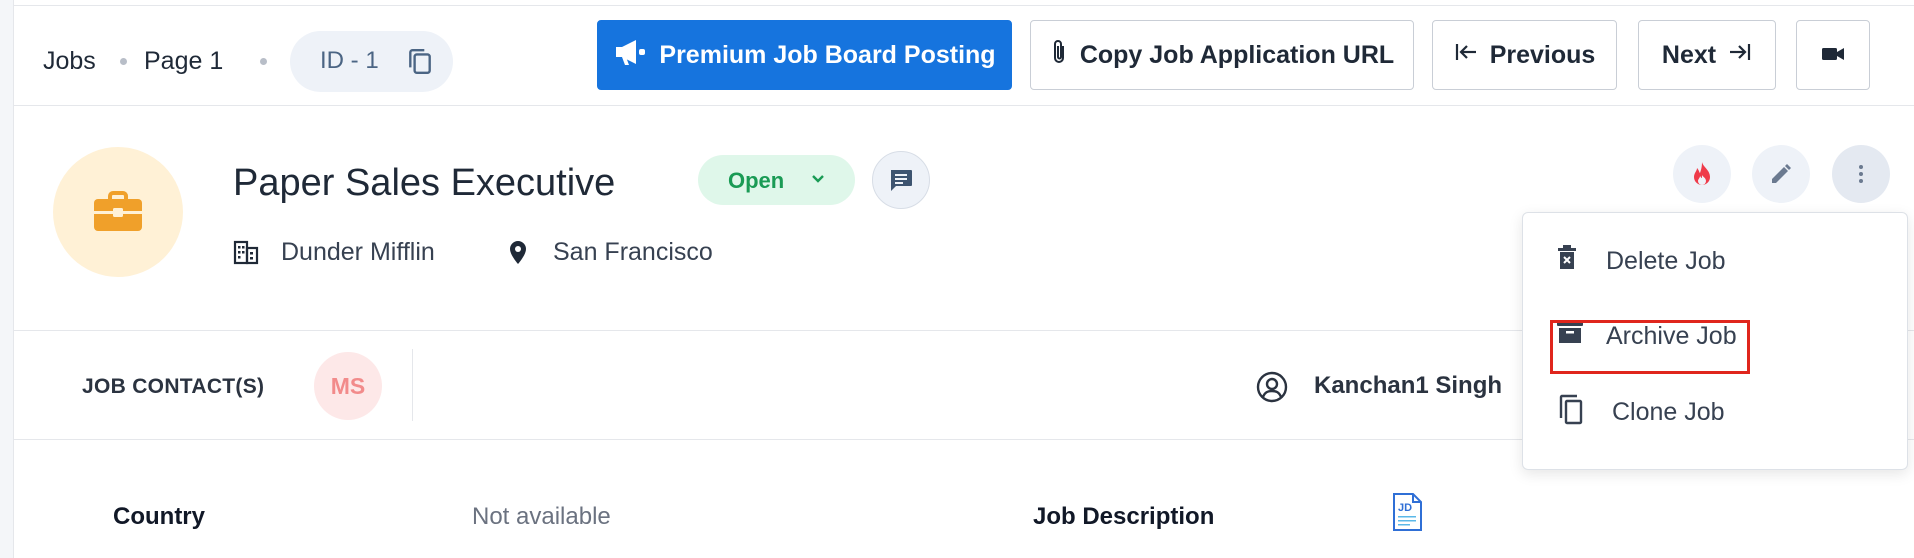  I want to click on country-value: Not available, so click(541, 516).